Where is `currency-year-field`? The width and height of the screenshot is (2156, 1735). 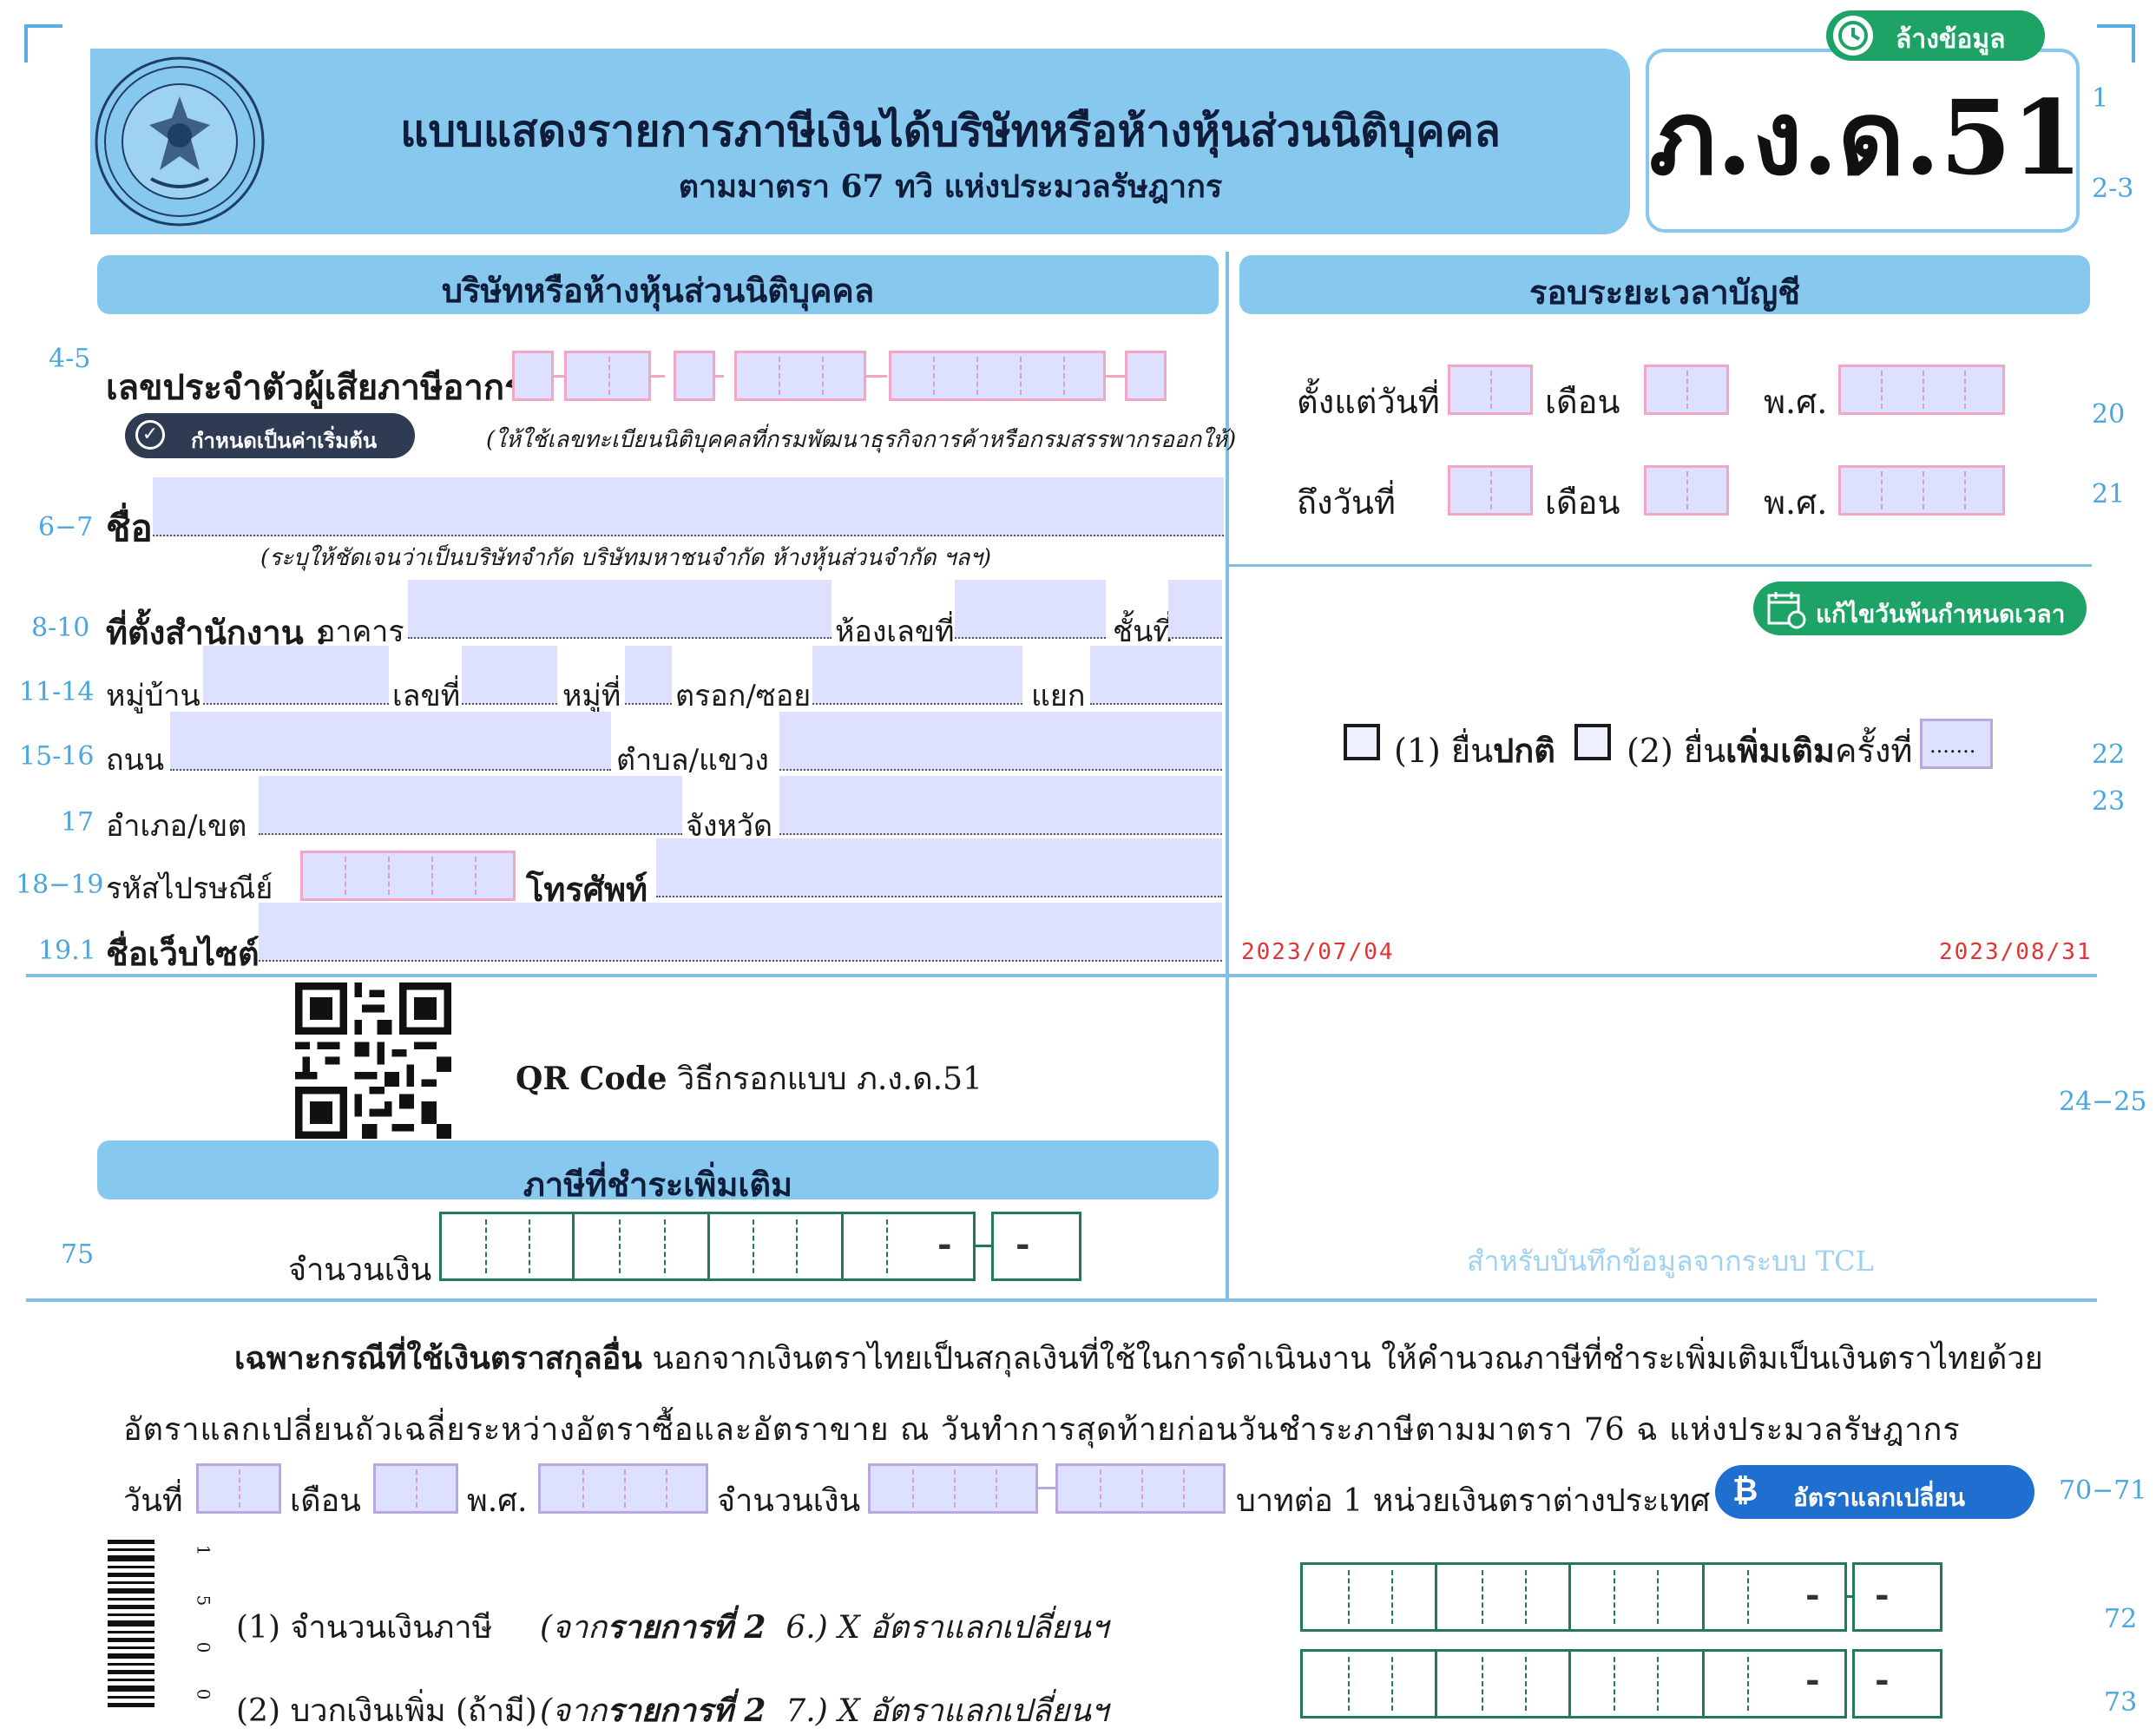
currency-year-field is located at coordinates (623, 1489).